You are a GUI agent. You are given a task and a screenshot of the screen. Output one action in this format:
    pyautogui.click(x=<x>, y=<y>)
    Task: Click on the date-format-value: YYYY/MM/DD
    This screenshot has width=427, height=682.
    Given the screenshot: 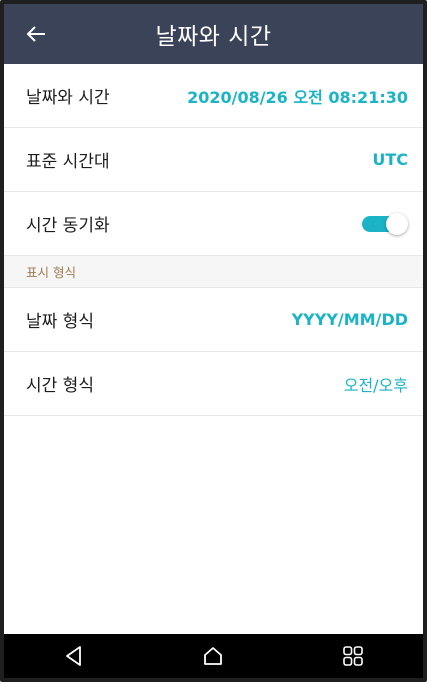 What is the action you would take?
    pyautogui.click(x=349, y=319)
    